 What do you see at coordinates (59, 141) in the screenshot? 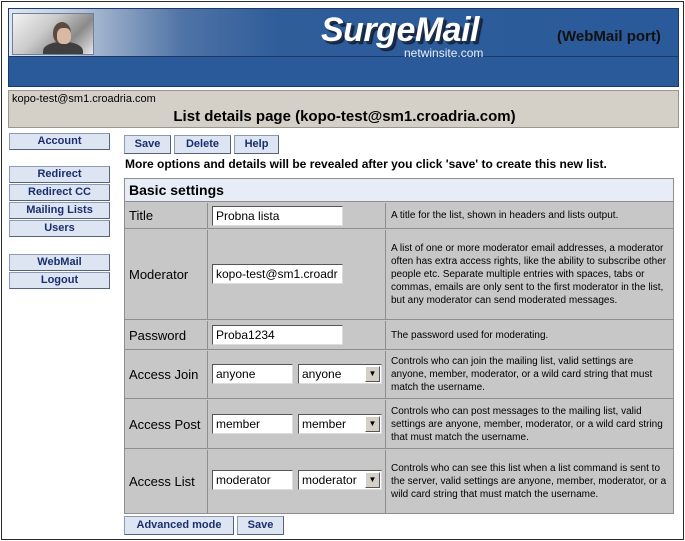
I see `sidebar-item-account: Account` at bounding box center [59, 141].